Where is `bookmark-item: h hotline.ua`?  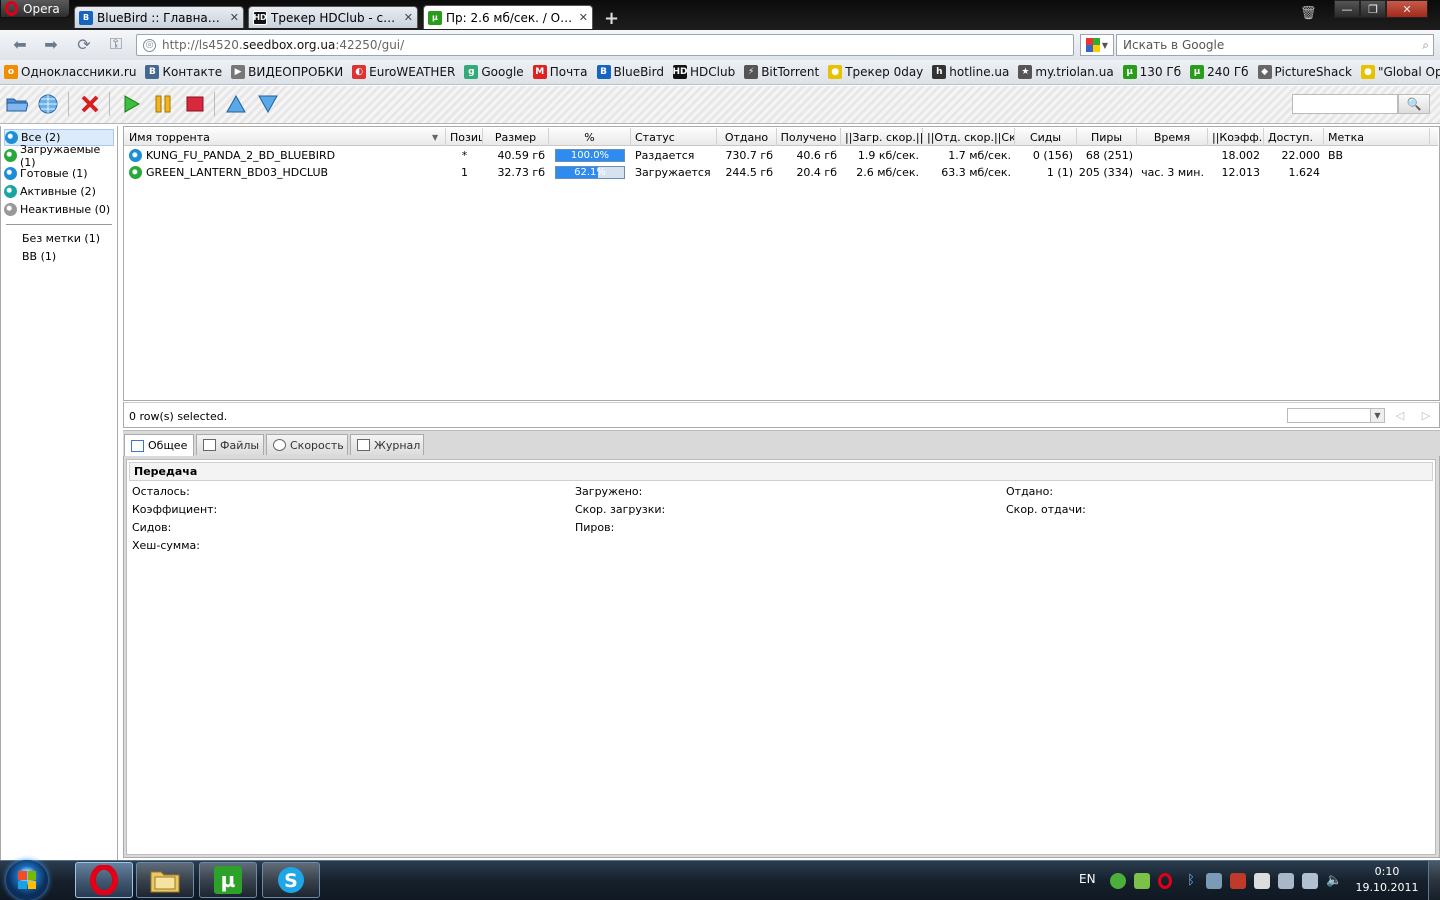
bookmark-item: h hotline.ua is located at coordinates (970, 72).